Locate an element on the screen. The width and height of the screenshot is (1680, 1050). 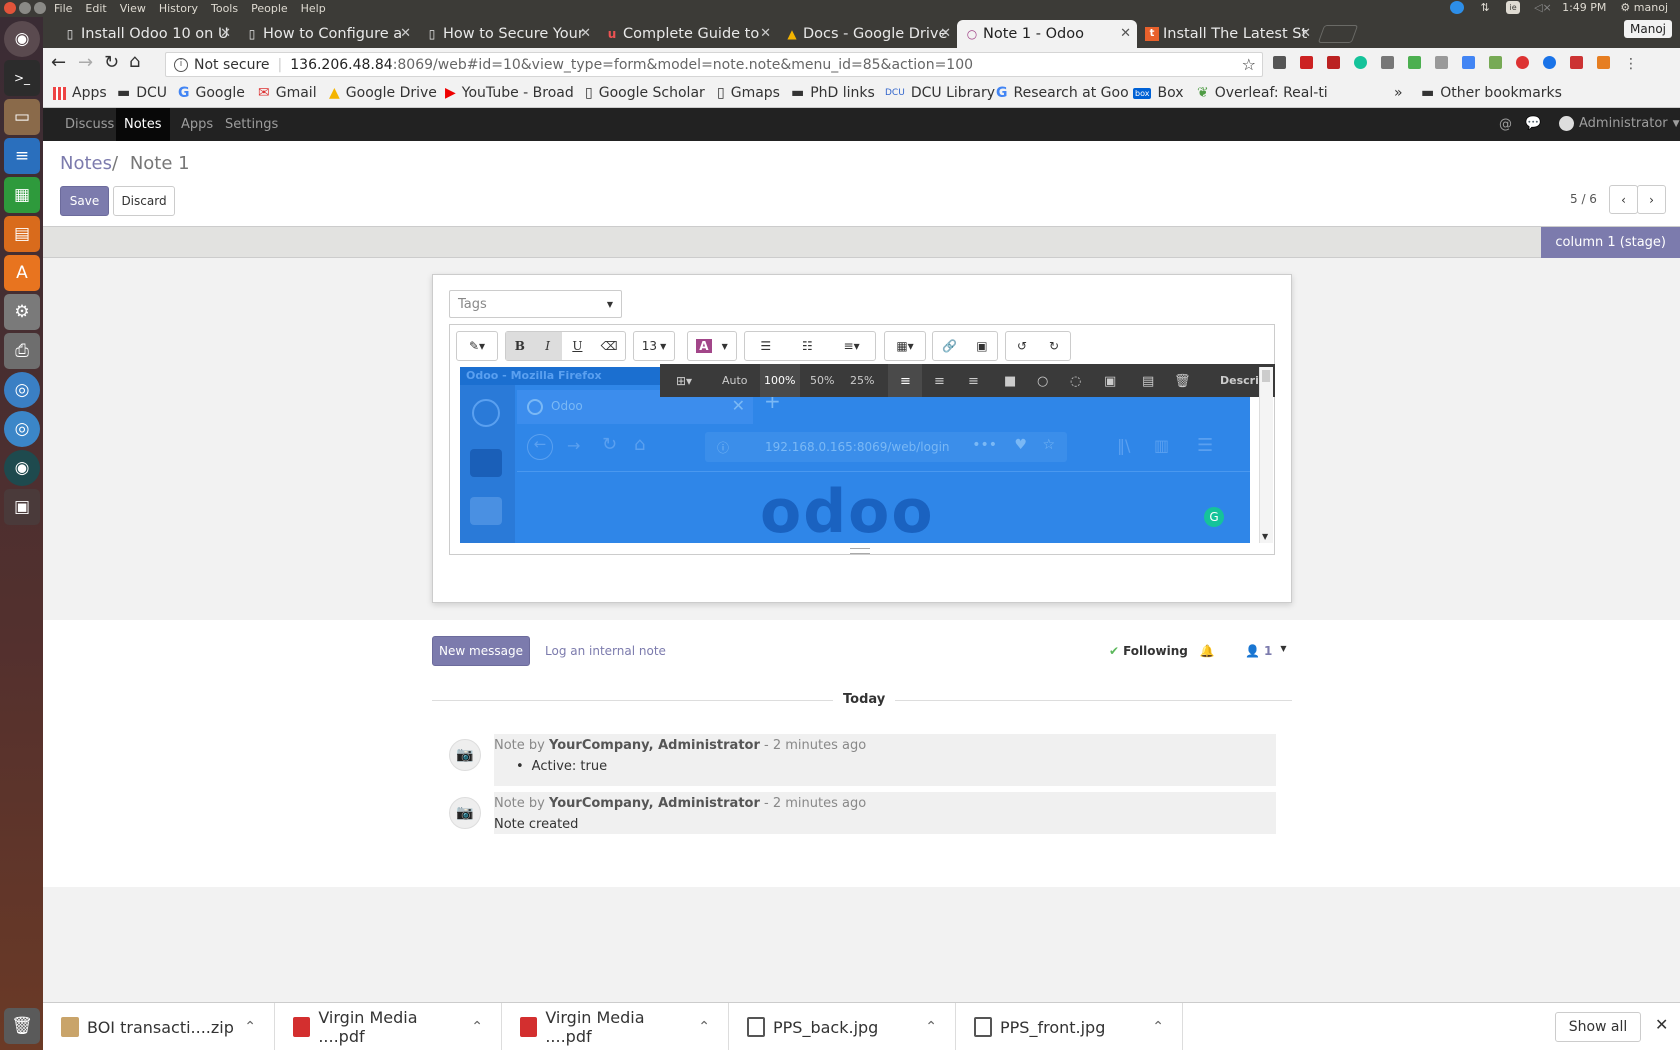
image-link-icon: ▤ is located at coordinates (1148, 381).